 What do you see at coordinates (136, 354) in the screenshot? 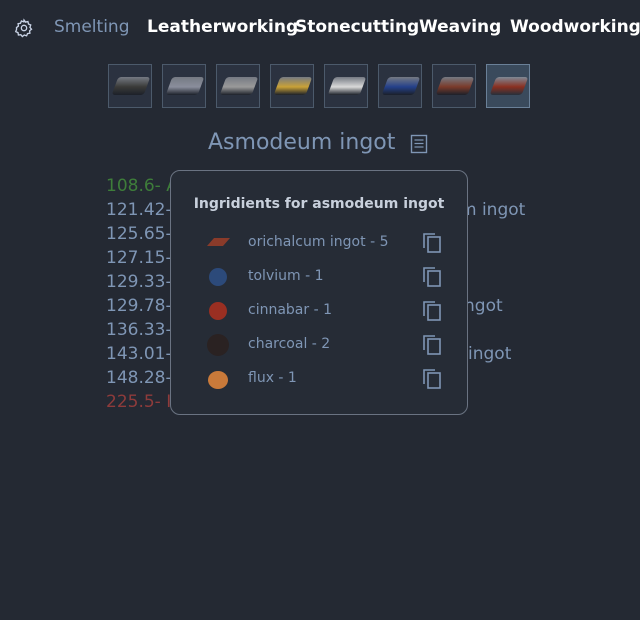
I see `recipe-value: 143.01` at bounding box center [136, 354].